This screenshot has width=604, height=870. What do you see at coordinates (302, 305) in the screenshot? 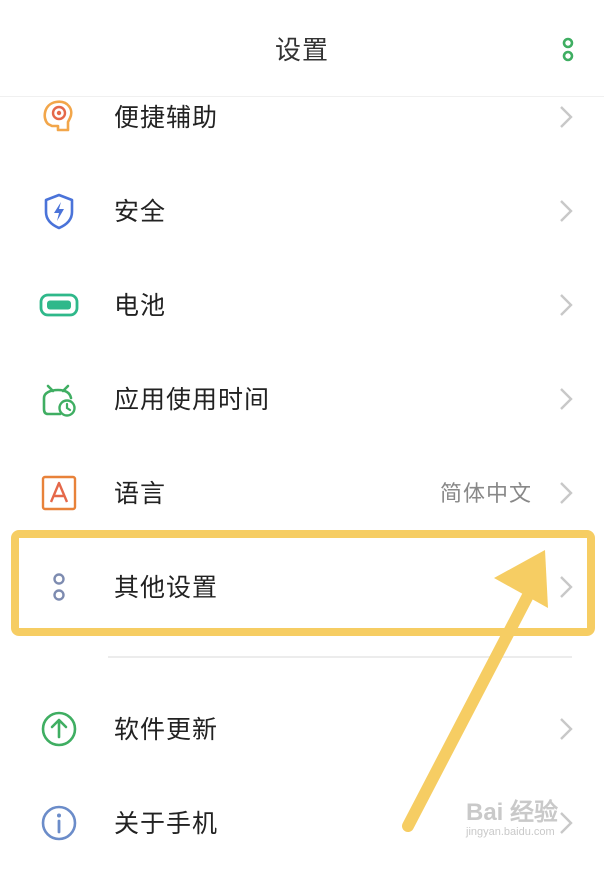
I see `settings-item-battery: 电池` at bounding box center [302, 305].